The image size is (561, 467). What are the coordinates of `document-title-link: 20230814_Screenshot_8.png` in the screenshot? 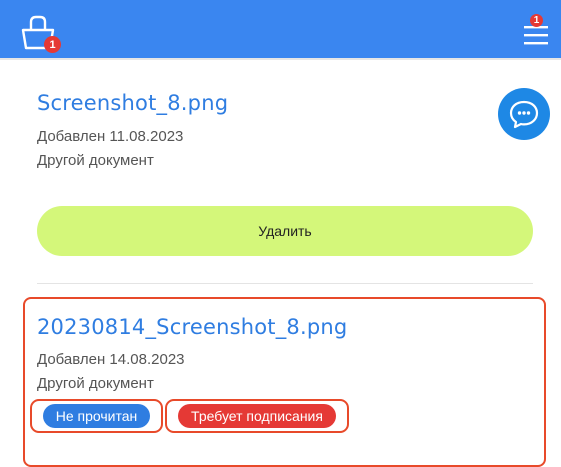 It's located at (192, 327).